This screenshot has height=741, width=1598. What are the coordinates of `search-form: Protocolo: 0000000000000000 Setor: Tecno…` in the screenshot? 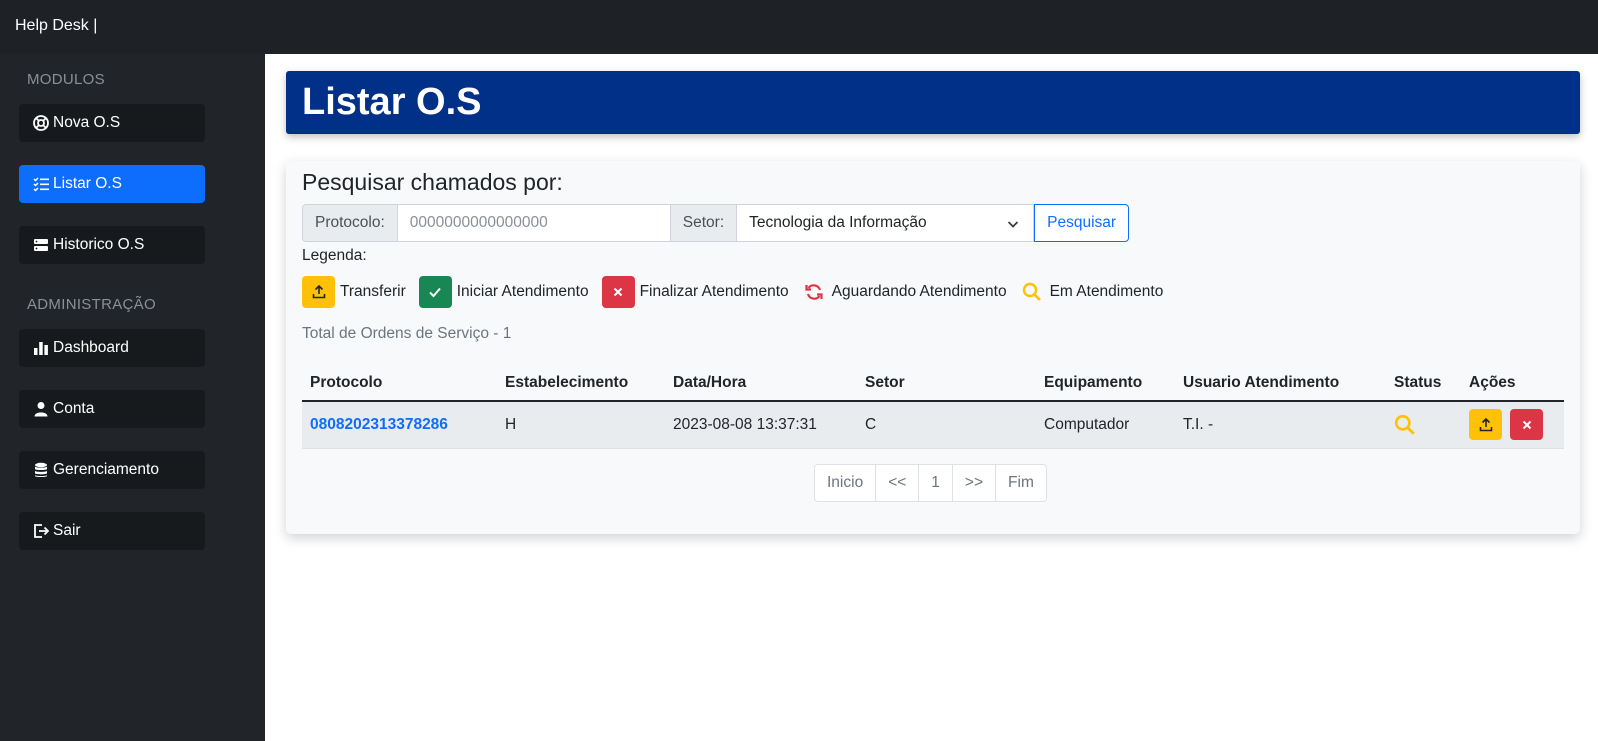 It's located at (716, 223).